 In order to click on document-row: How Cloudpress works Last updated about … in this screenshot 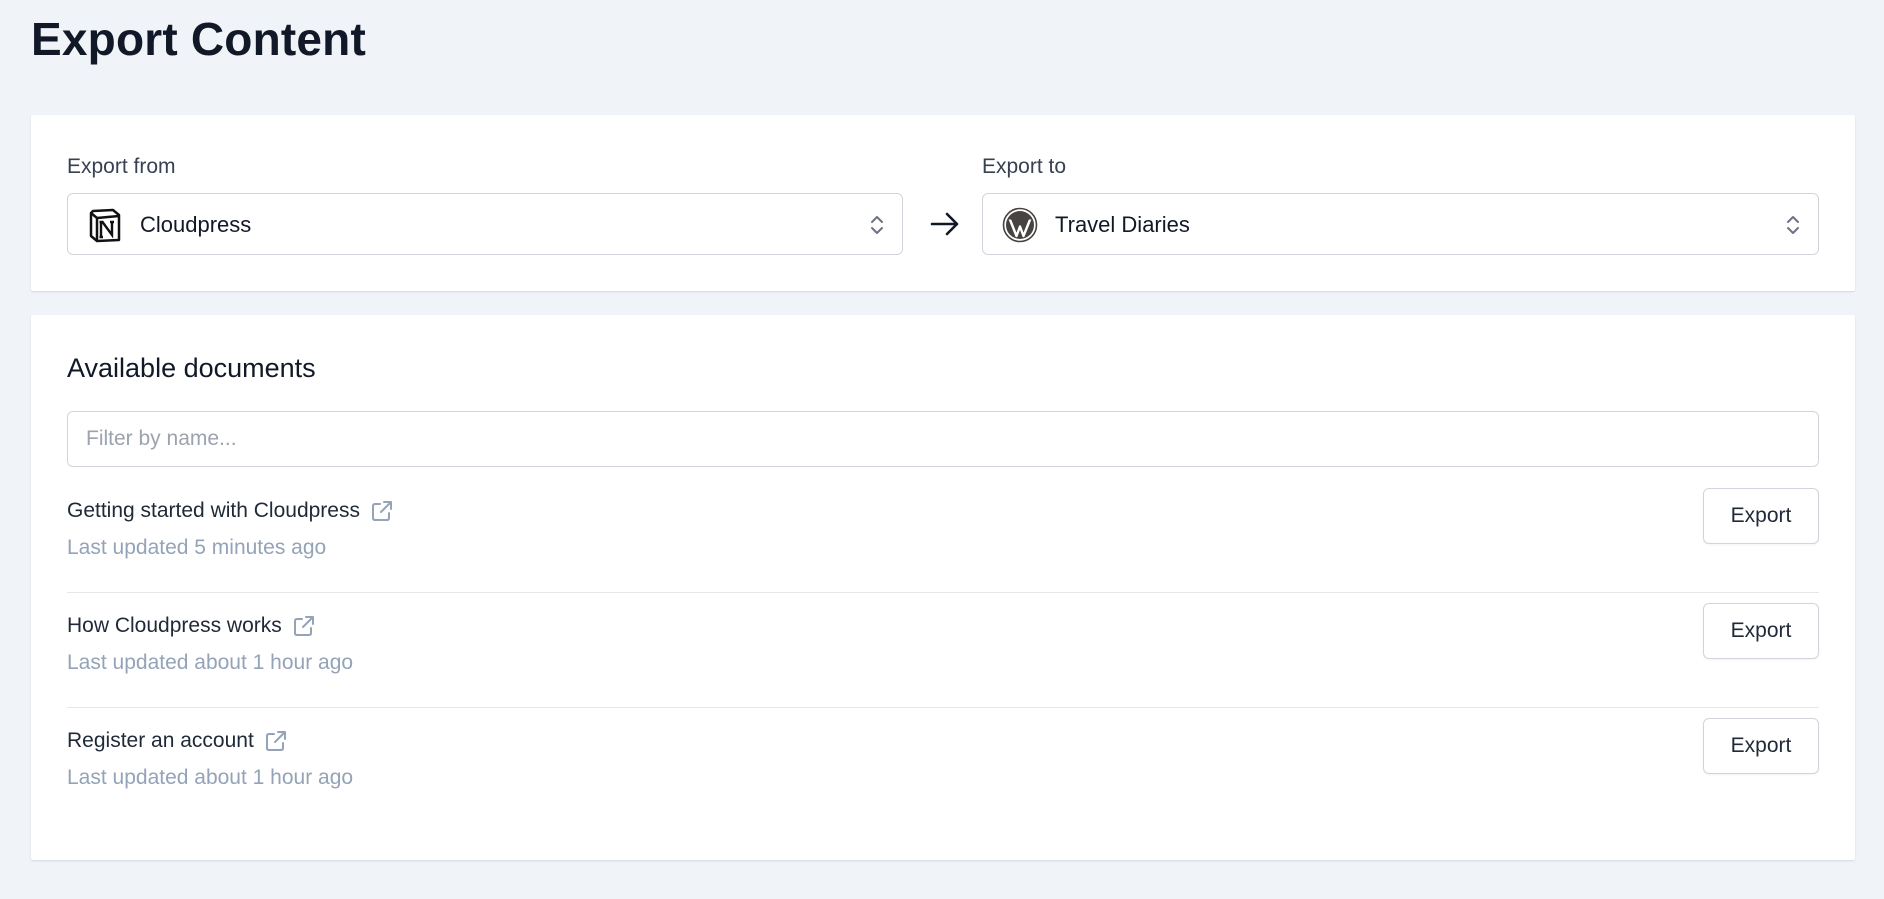, I will do `click(943, 650)`.